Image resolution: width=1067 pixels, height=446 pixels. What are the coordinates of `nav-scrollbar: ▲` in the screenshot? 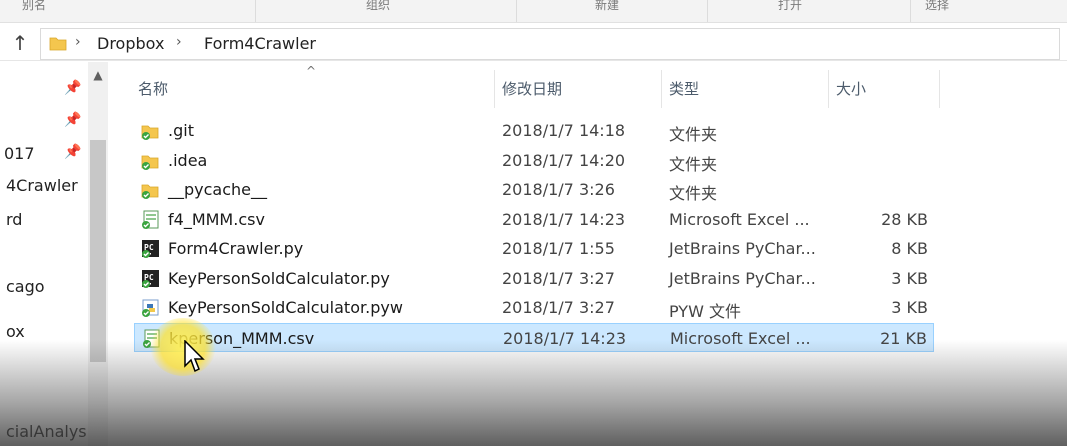 It's located at (98, 254).